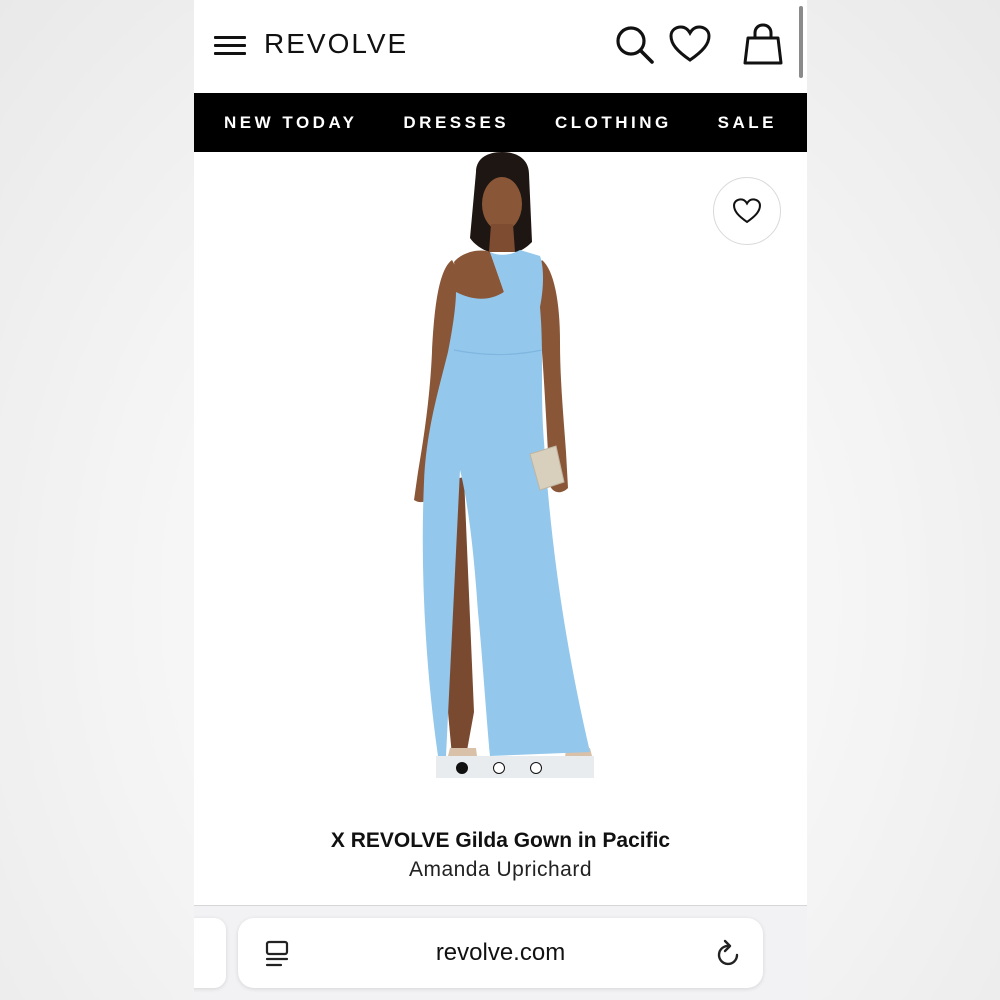 This screenshot has height=1000, width=1000. I want to click on site-header: REVOLVE, so click(500, 46).